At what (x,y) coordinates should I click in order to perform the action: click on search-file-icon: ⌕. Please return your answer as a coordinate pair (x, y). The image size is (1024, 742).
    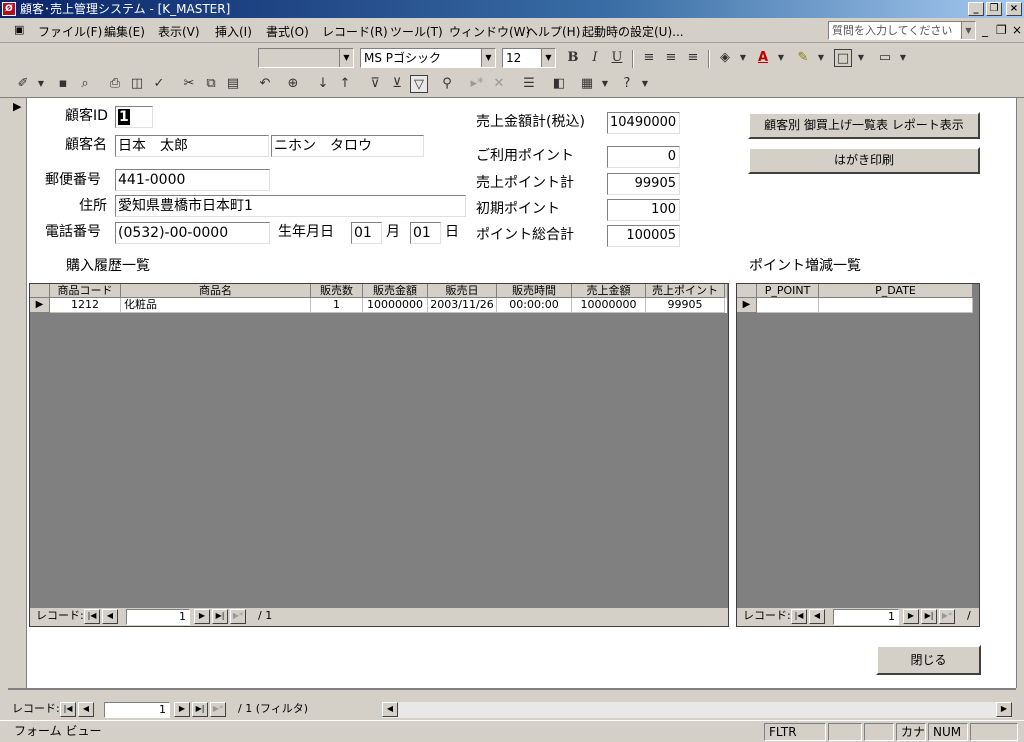
    Looking at the image, I should click on (85, 84).